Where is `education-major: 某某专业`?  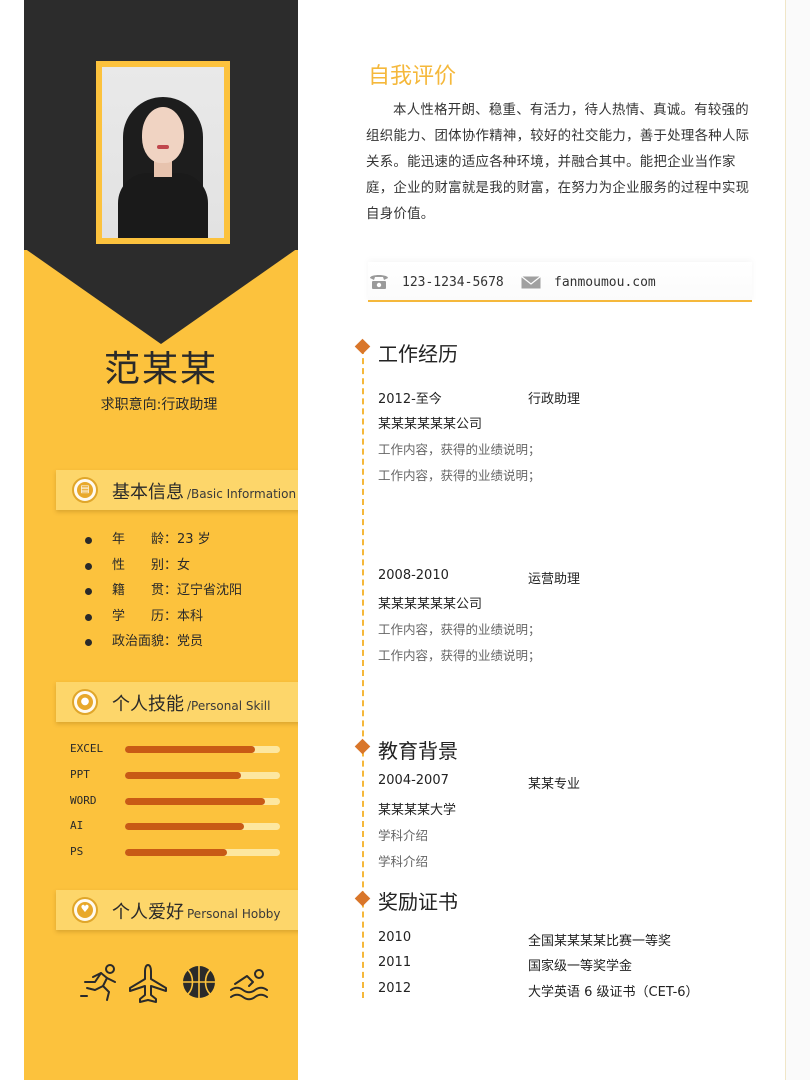
education-major: 某某专业 is located at coordinates (554, 784).